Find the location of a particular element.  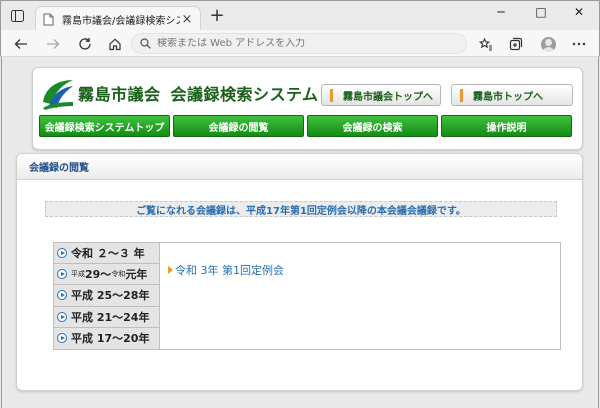

close-window-icon: ✕ is located at coordinates (579, 12).